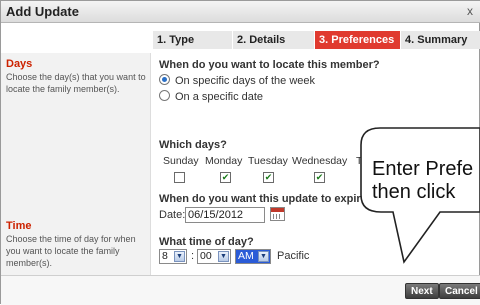 The image size is (480, 305). Describe the element at coordinates (173, 256) in the screenshot. I see `hour-select: 8 ▼` at that location.